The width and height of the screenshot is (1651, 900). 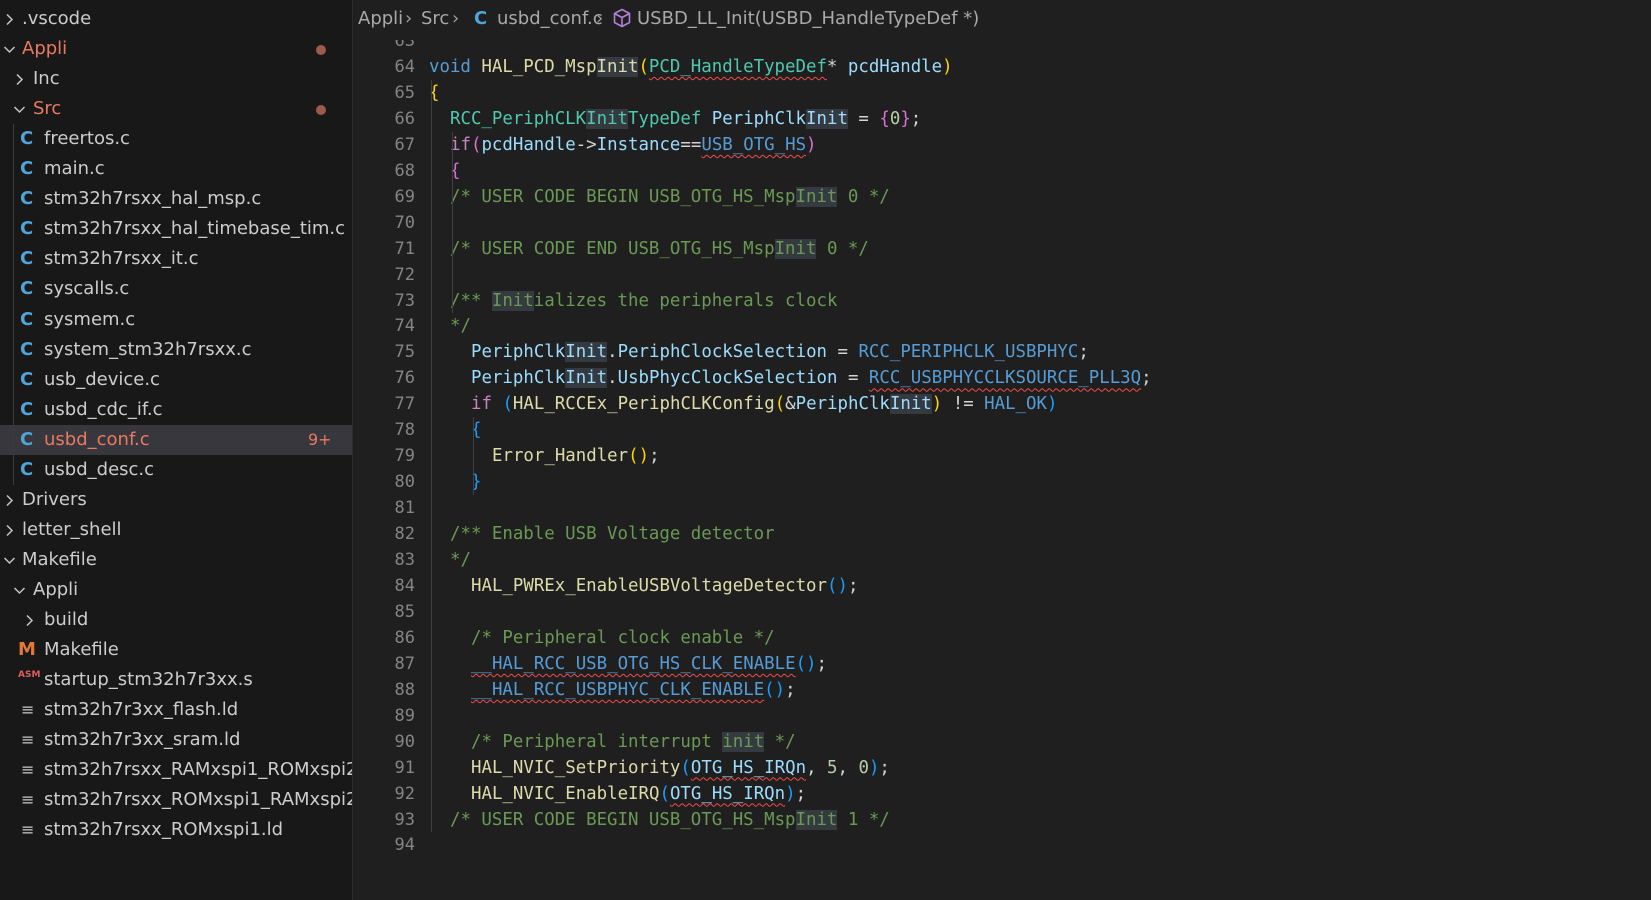 I want to click on folder-item: Src, so click(x=176, y=109).